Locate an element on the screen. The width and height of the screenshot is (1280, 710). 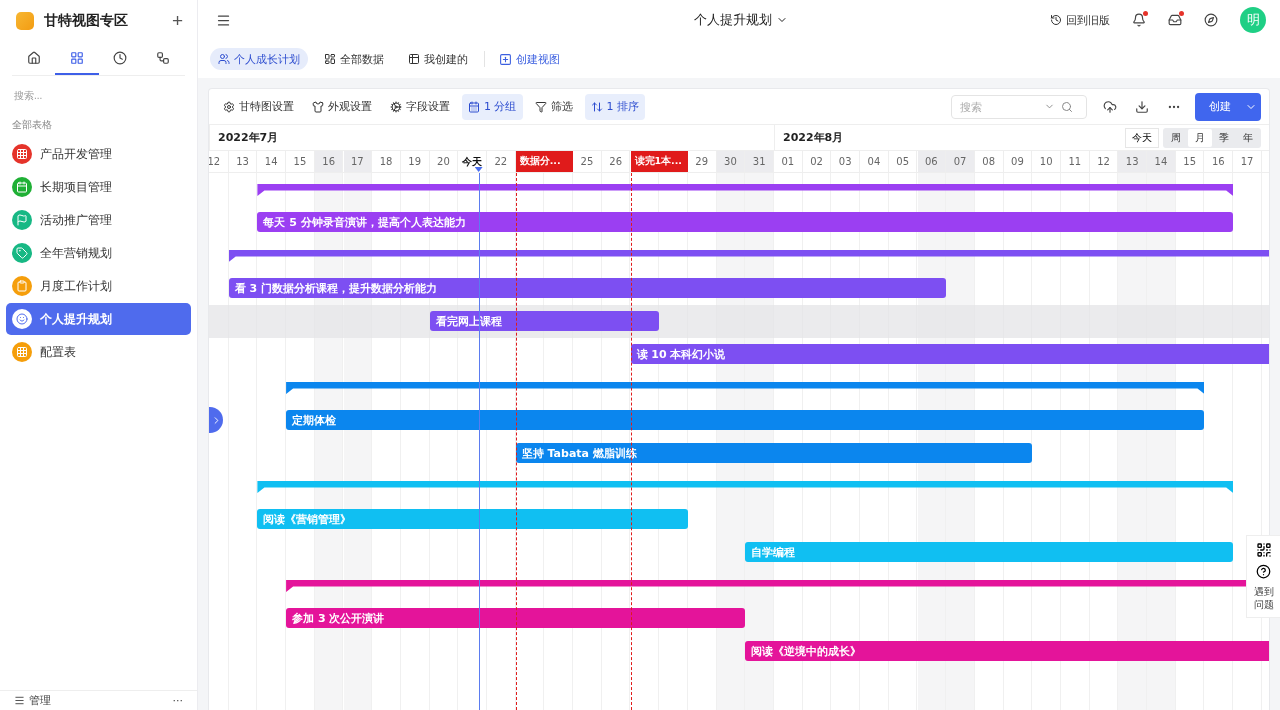
create-button: 创建 is located at coordinates (1228, 106).